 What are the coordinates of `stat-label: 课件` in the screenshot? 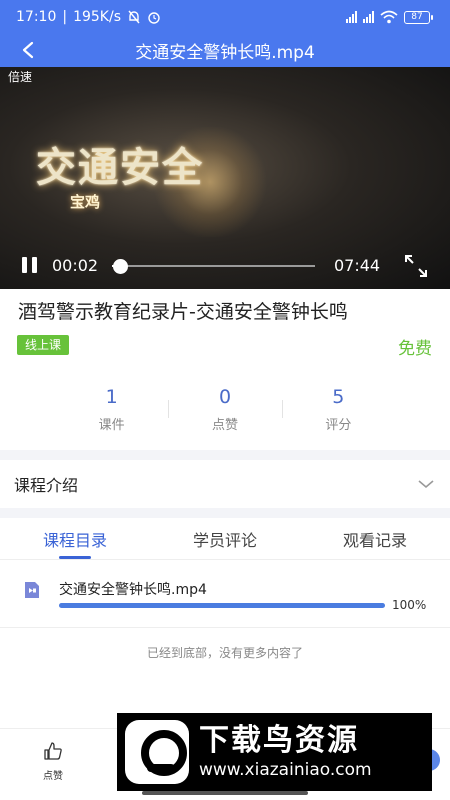 It's located at (111, 425).